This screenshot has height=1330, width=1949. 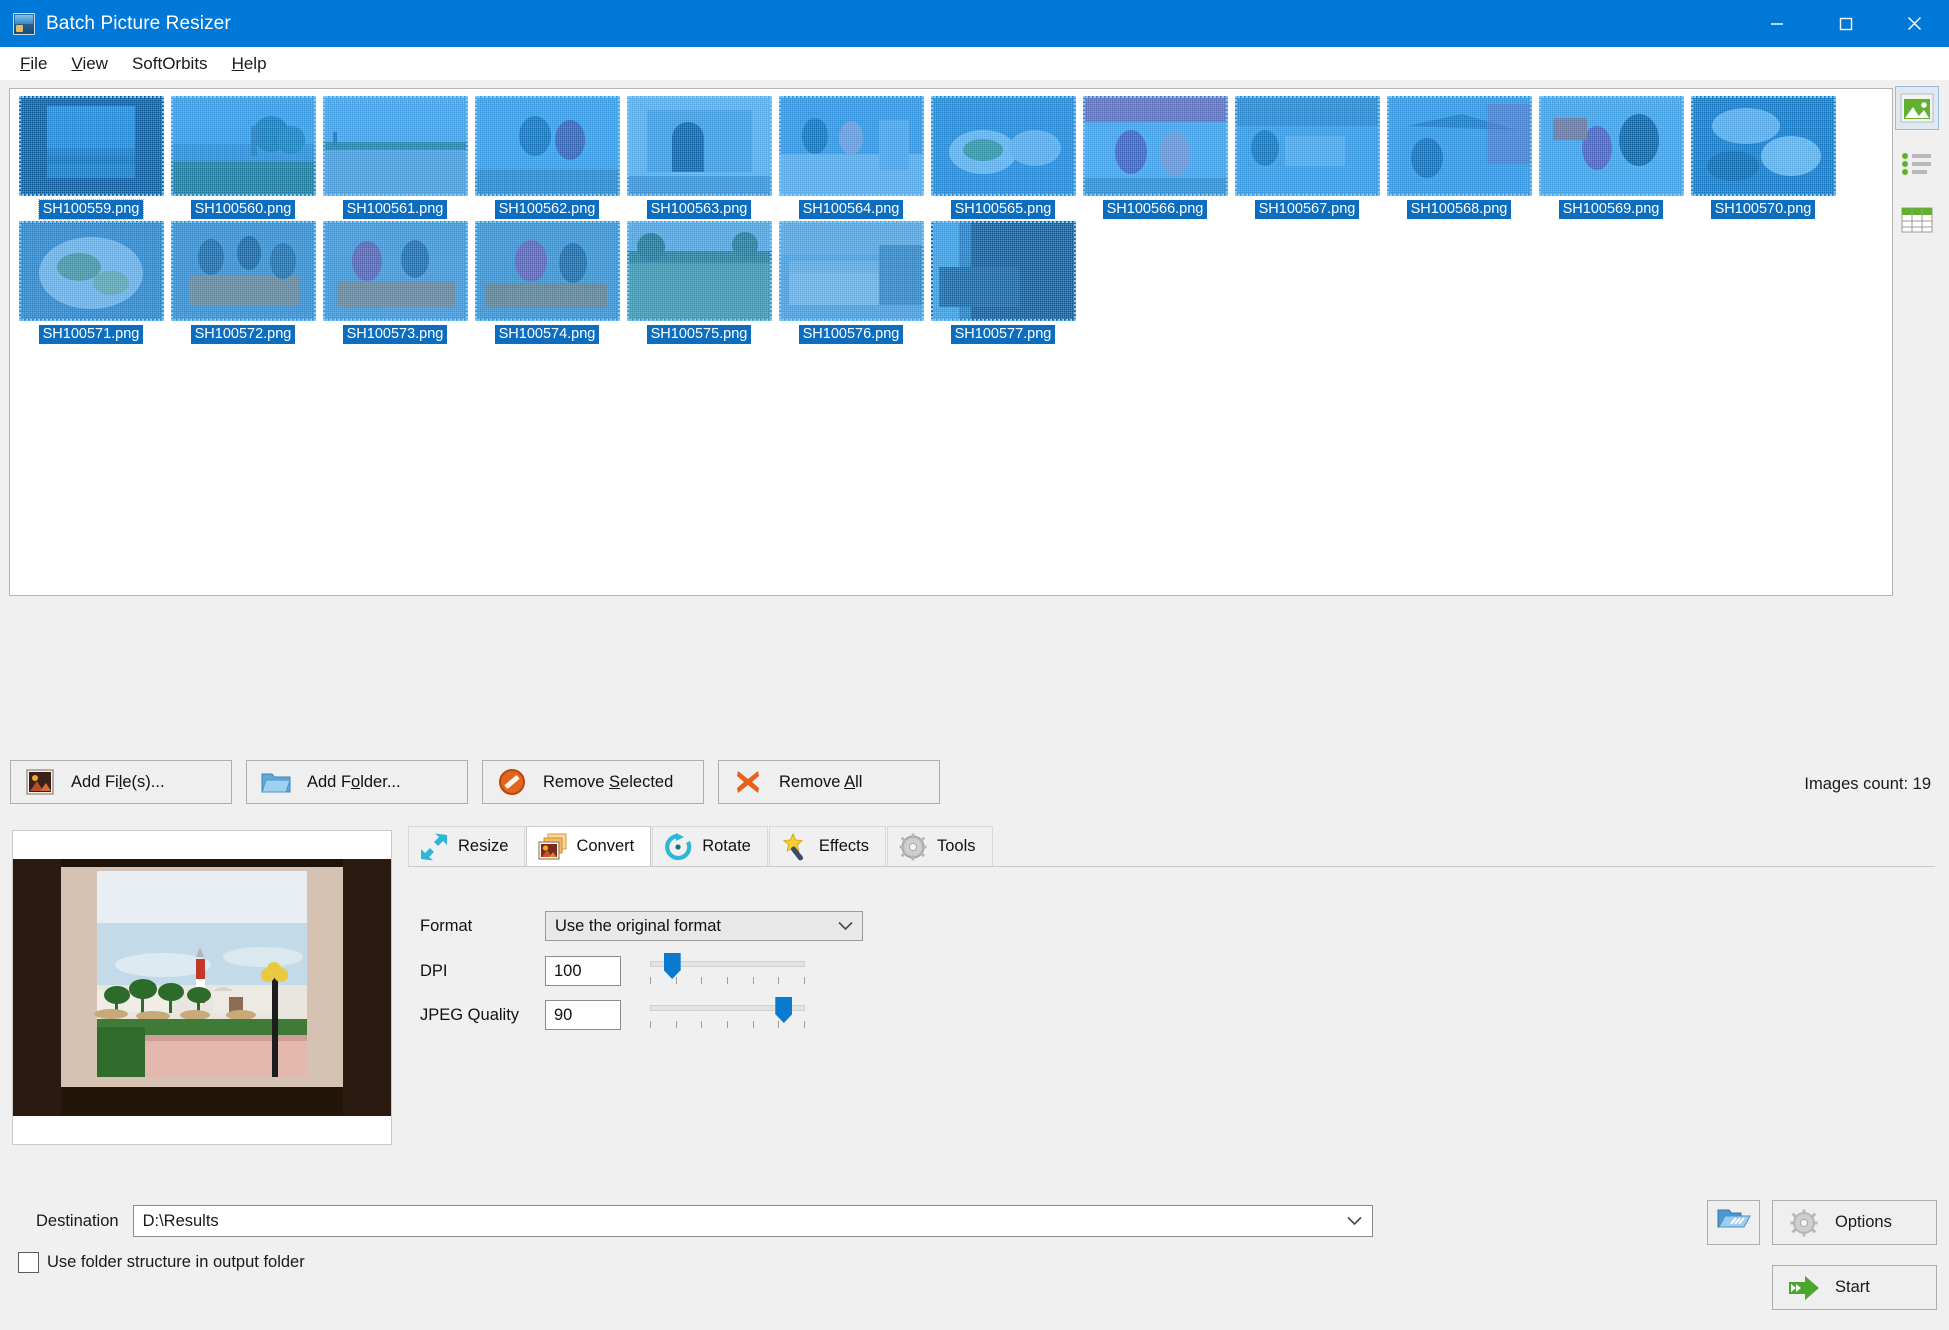 I want to click on thumbnail-item: SH100559.png, so click(x=91, y=157).